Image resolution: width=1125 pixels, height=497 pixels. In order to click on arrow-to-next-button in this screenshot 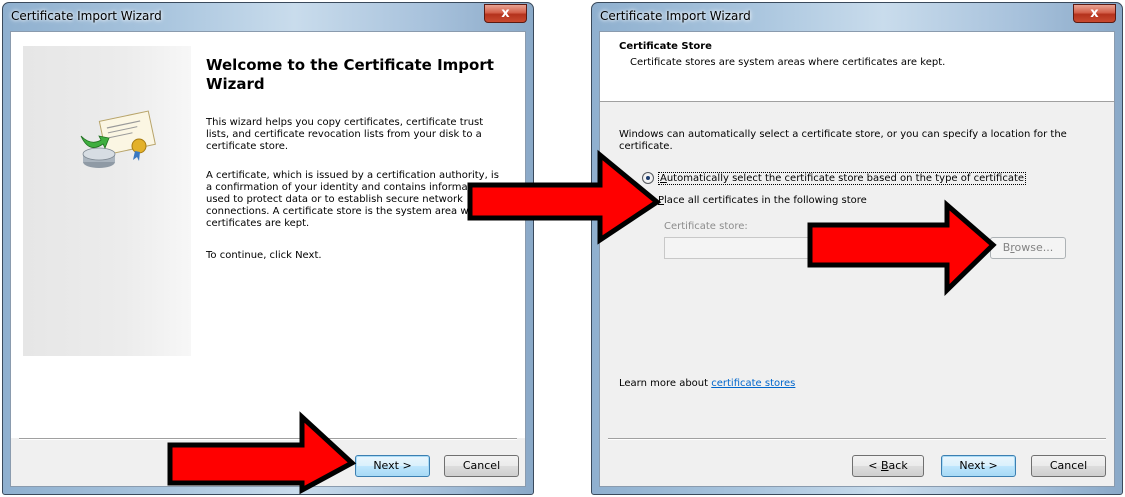, I will do `click(262, 453)`.